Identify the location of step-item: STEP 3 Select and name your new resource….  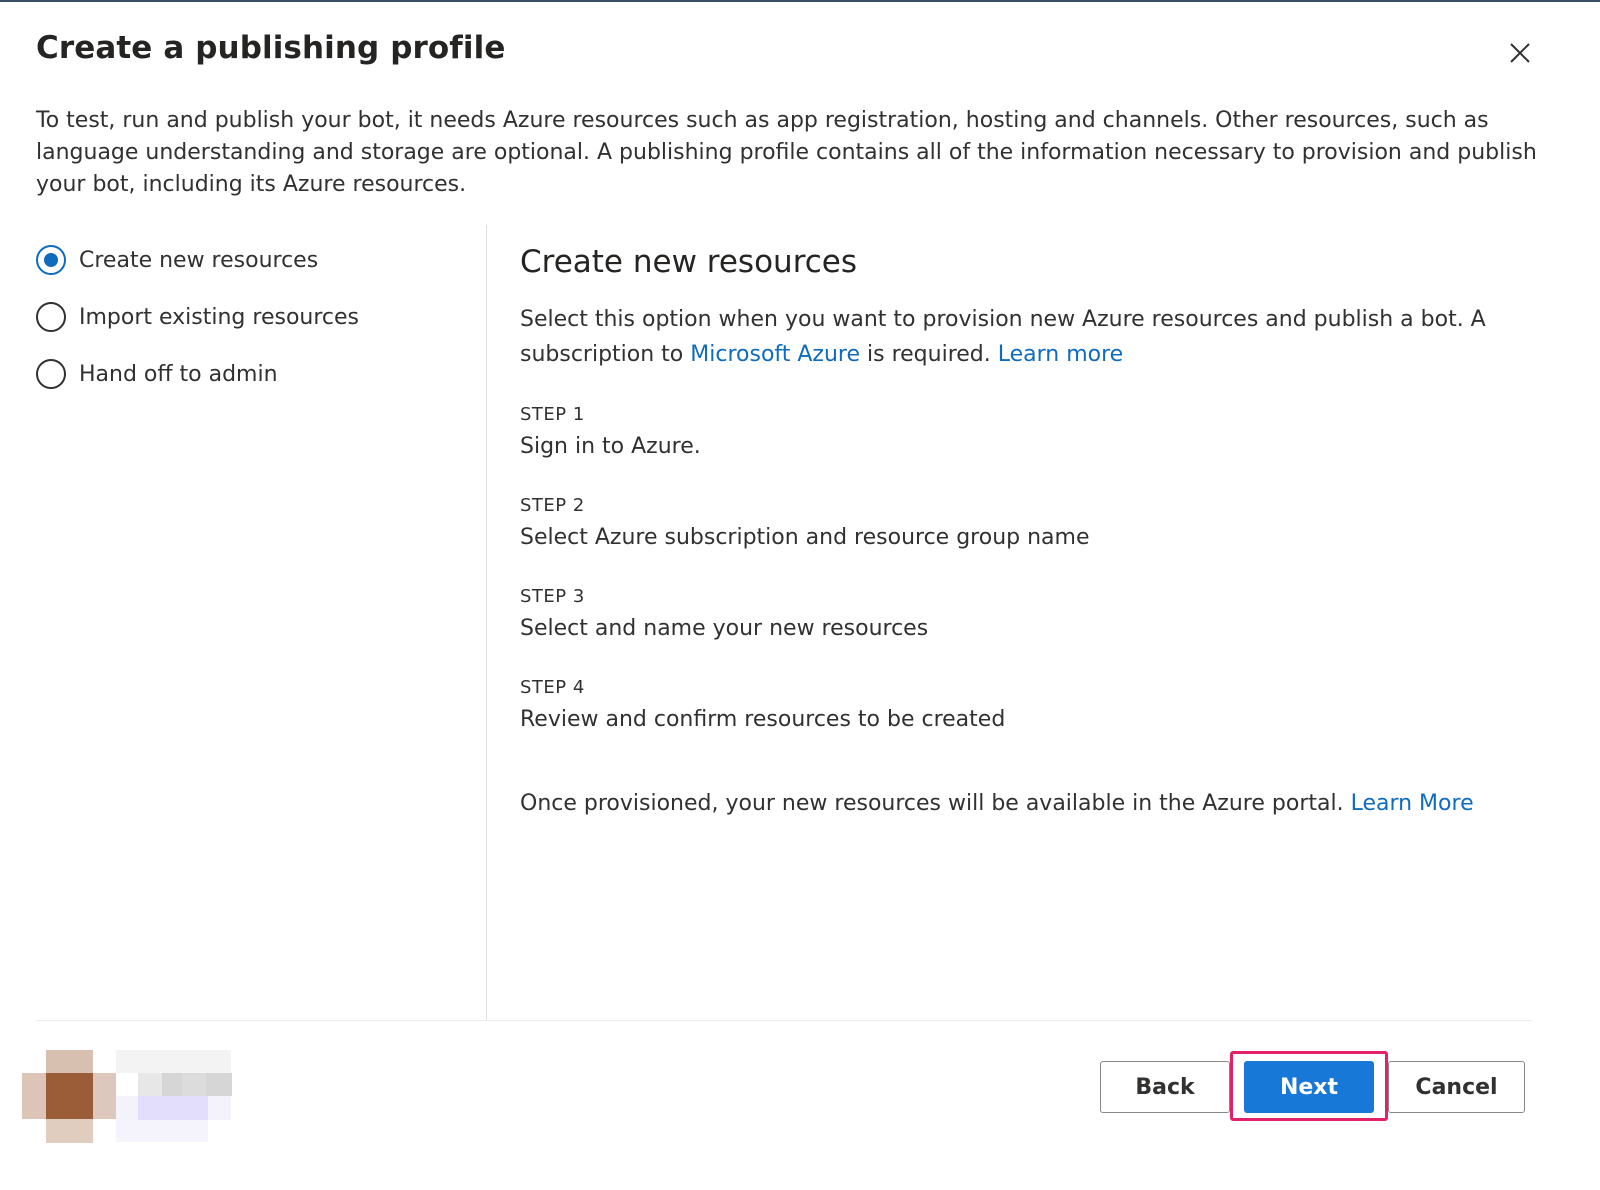
(1025, 615).